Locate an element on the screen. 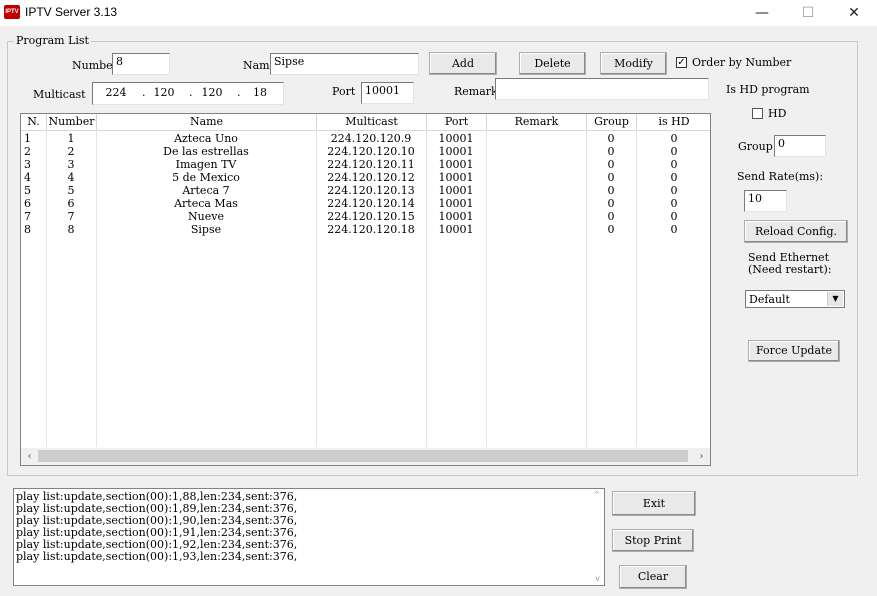  stop-print-button: Stop Print is located at coordinates (653, 540).